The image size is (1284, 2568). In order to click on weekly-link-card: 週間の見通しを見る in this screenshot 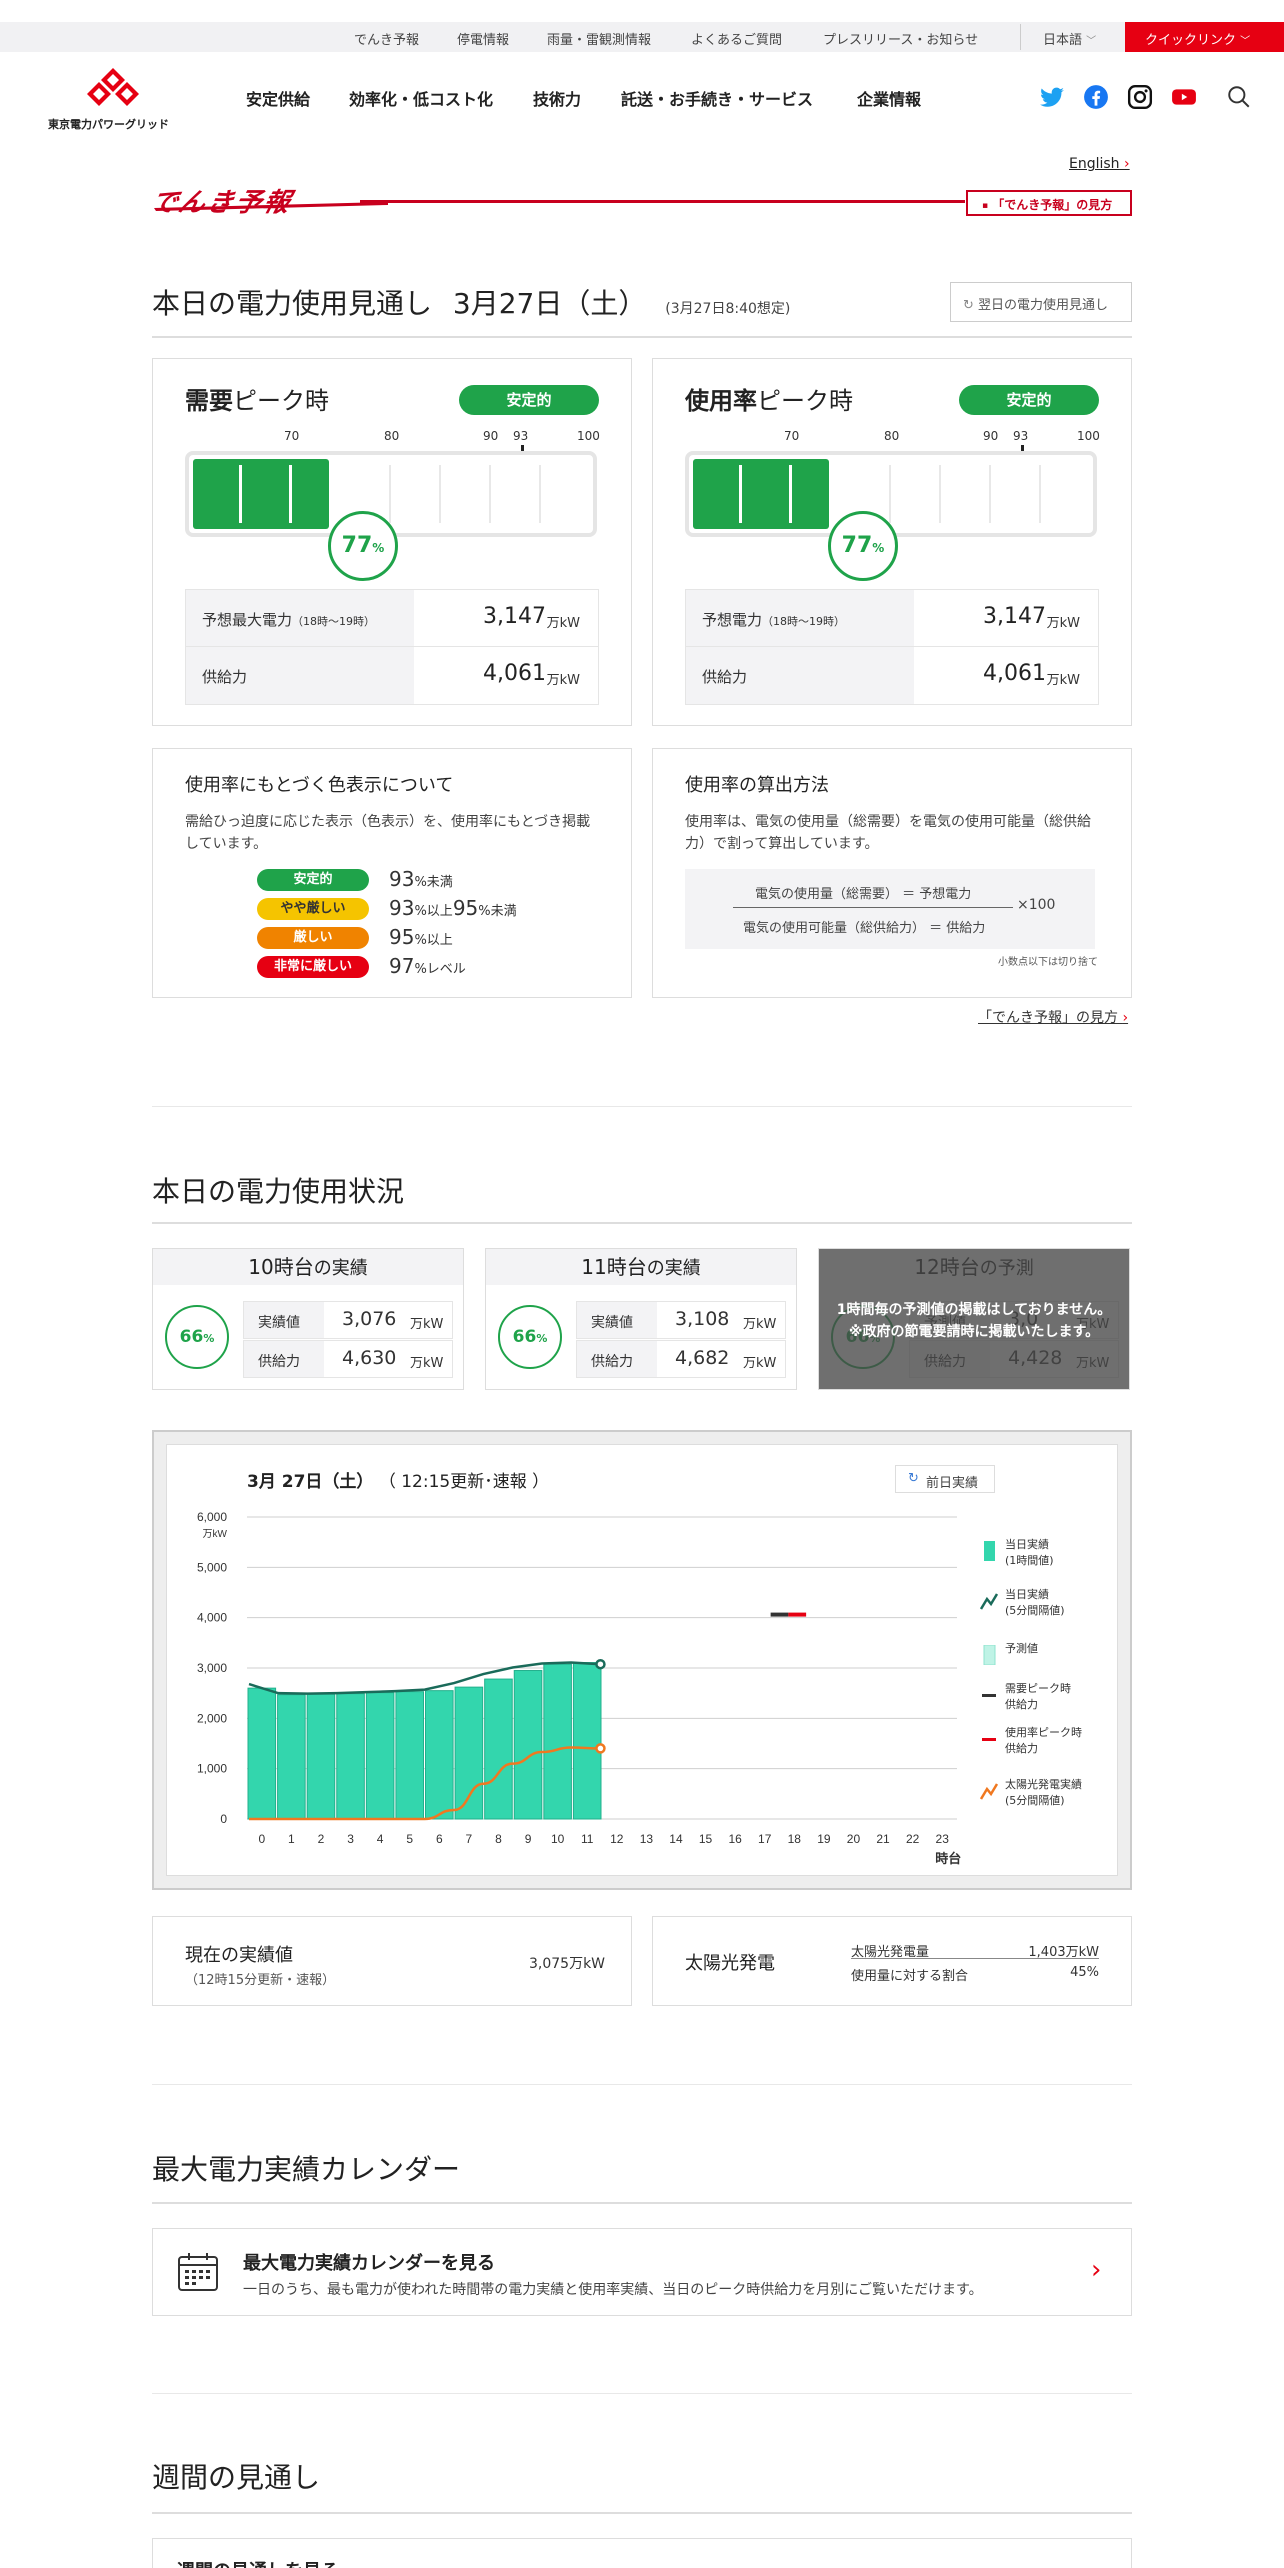, I will do `click(642, 2553)`.